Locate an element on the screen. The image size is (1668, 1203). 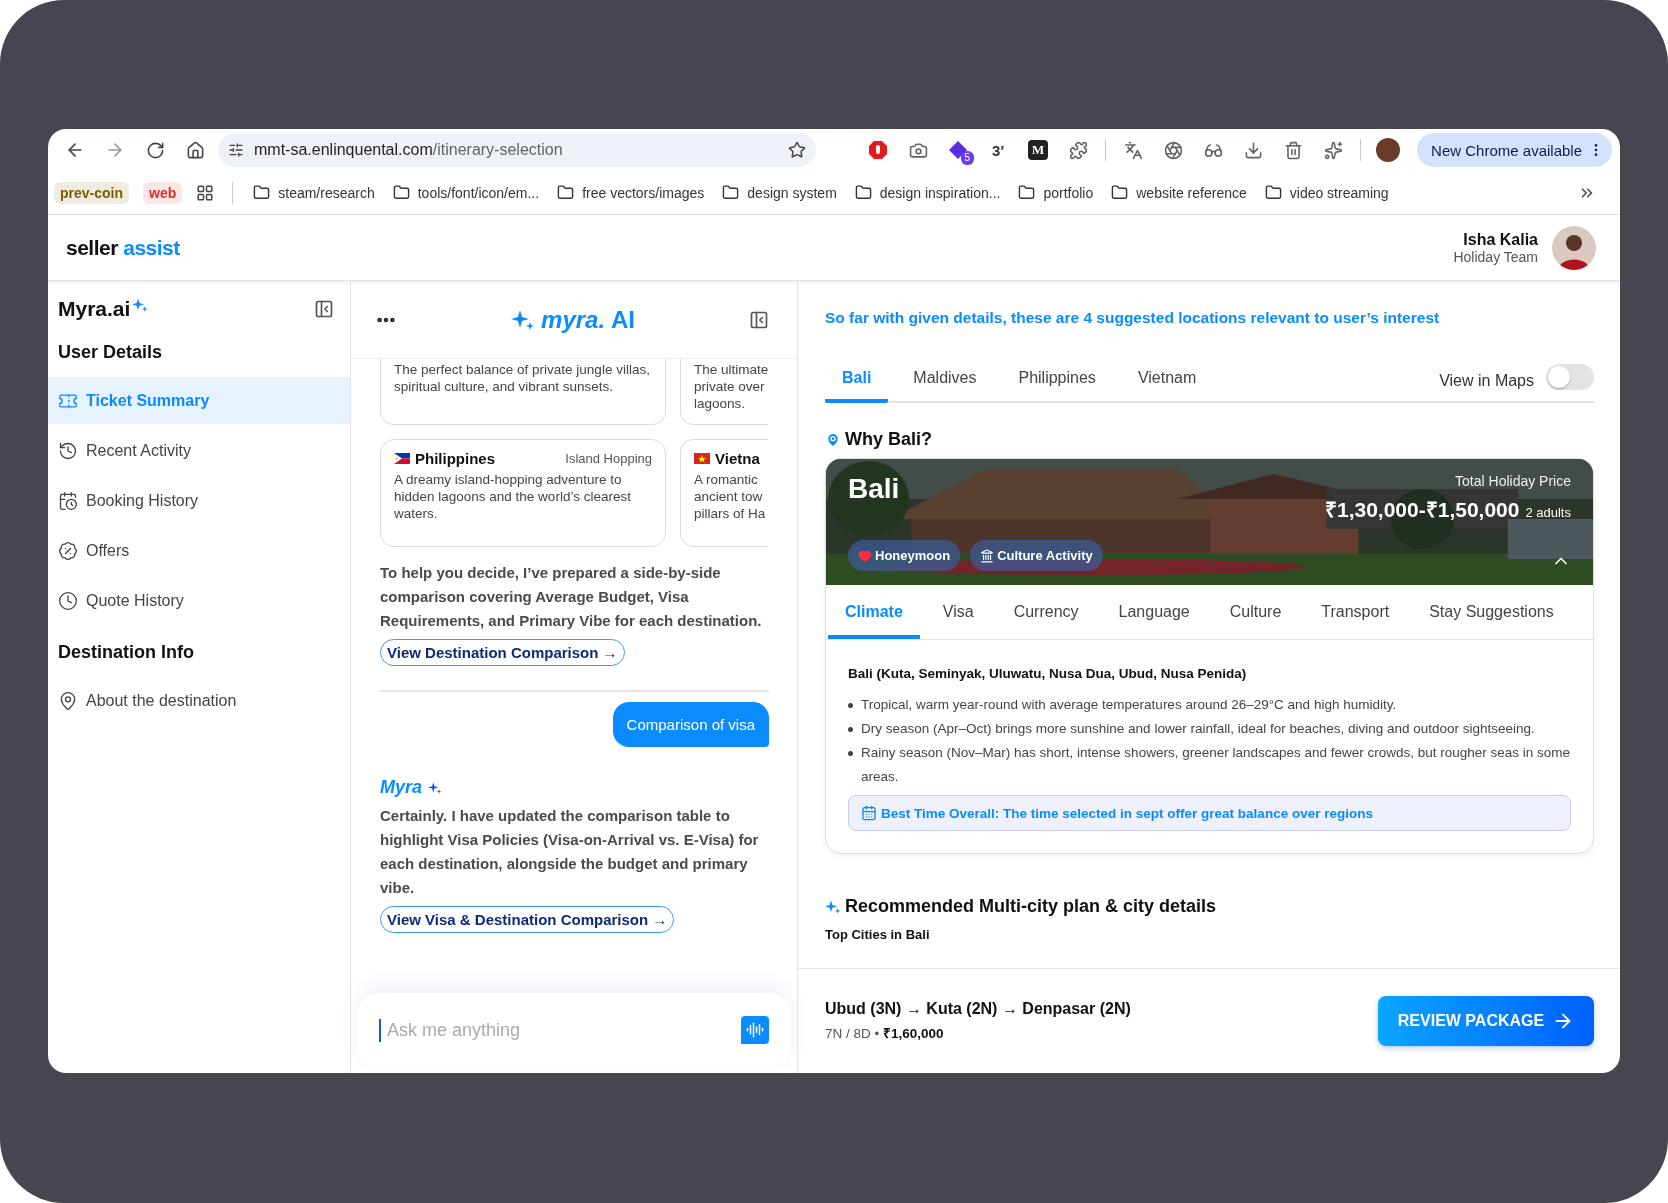
puzzle-icon is located at coordinates (1078, 150).